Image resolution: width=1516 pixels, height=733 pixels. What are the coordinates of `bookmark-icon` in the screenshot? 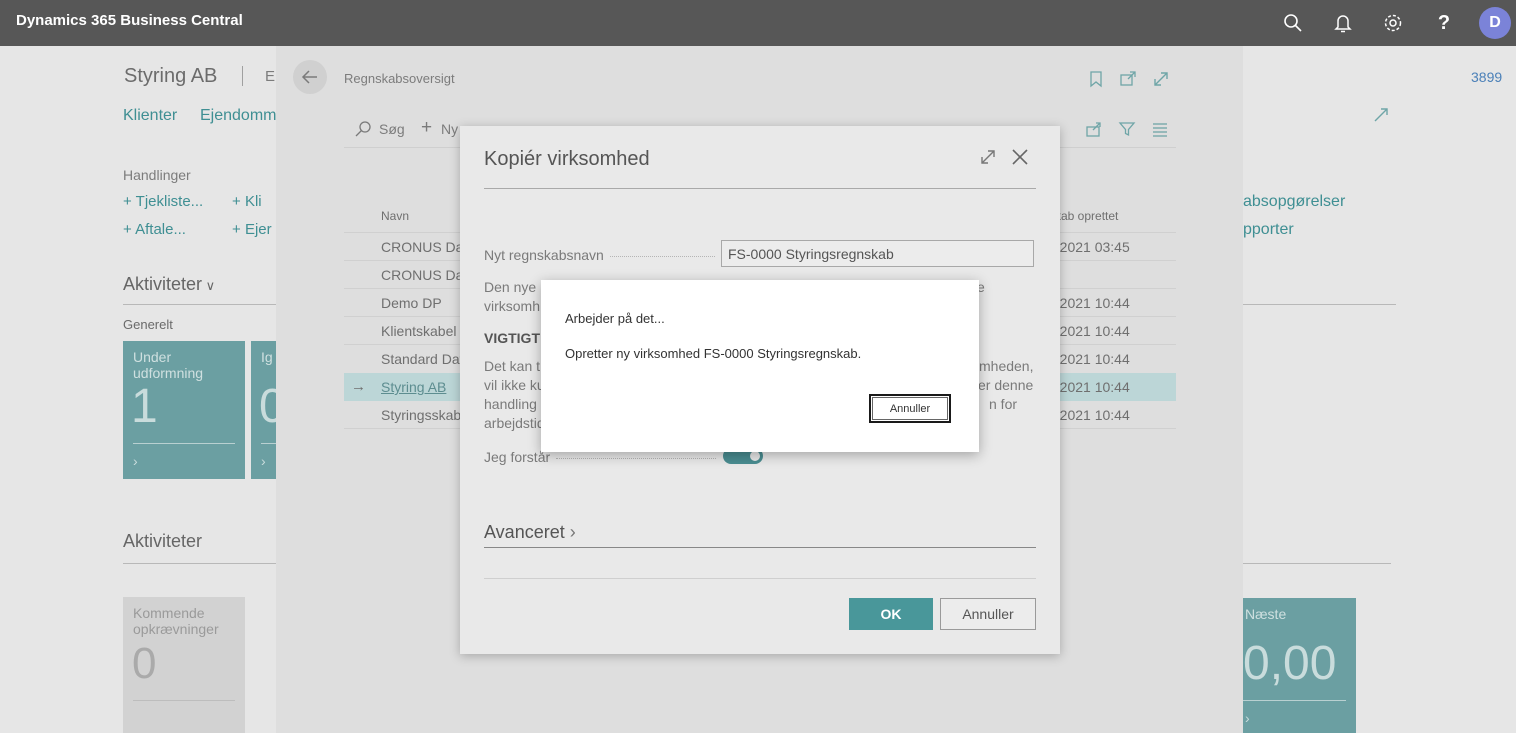 It's located at (1096, 79).